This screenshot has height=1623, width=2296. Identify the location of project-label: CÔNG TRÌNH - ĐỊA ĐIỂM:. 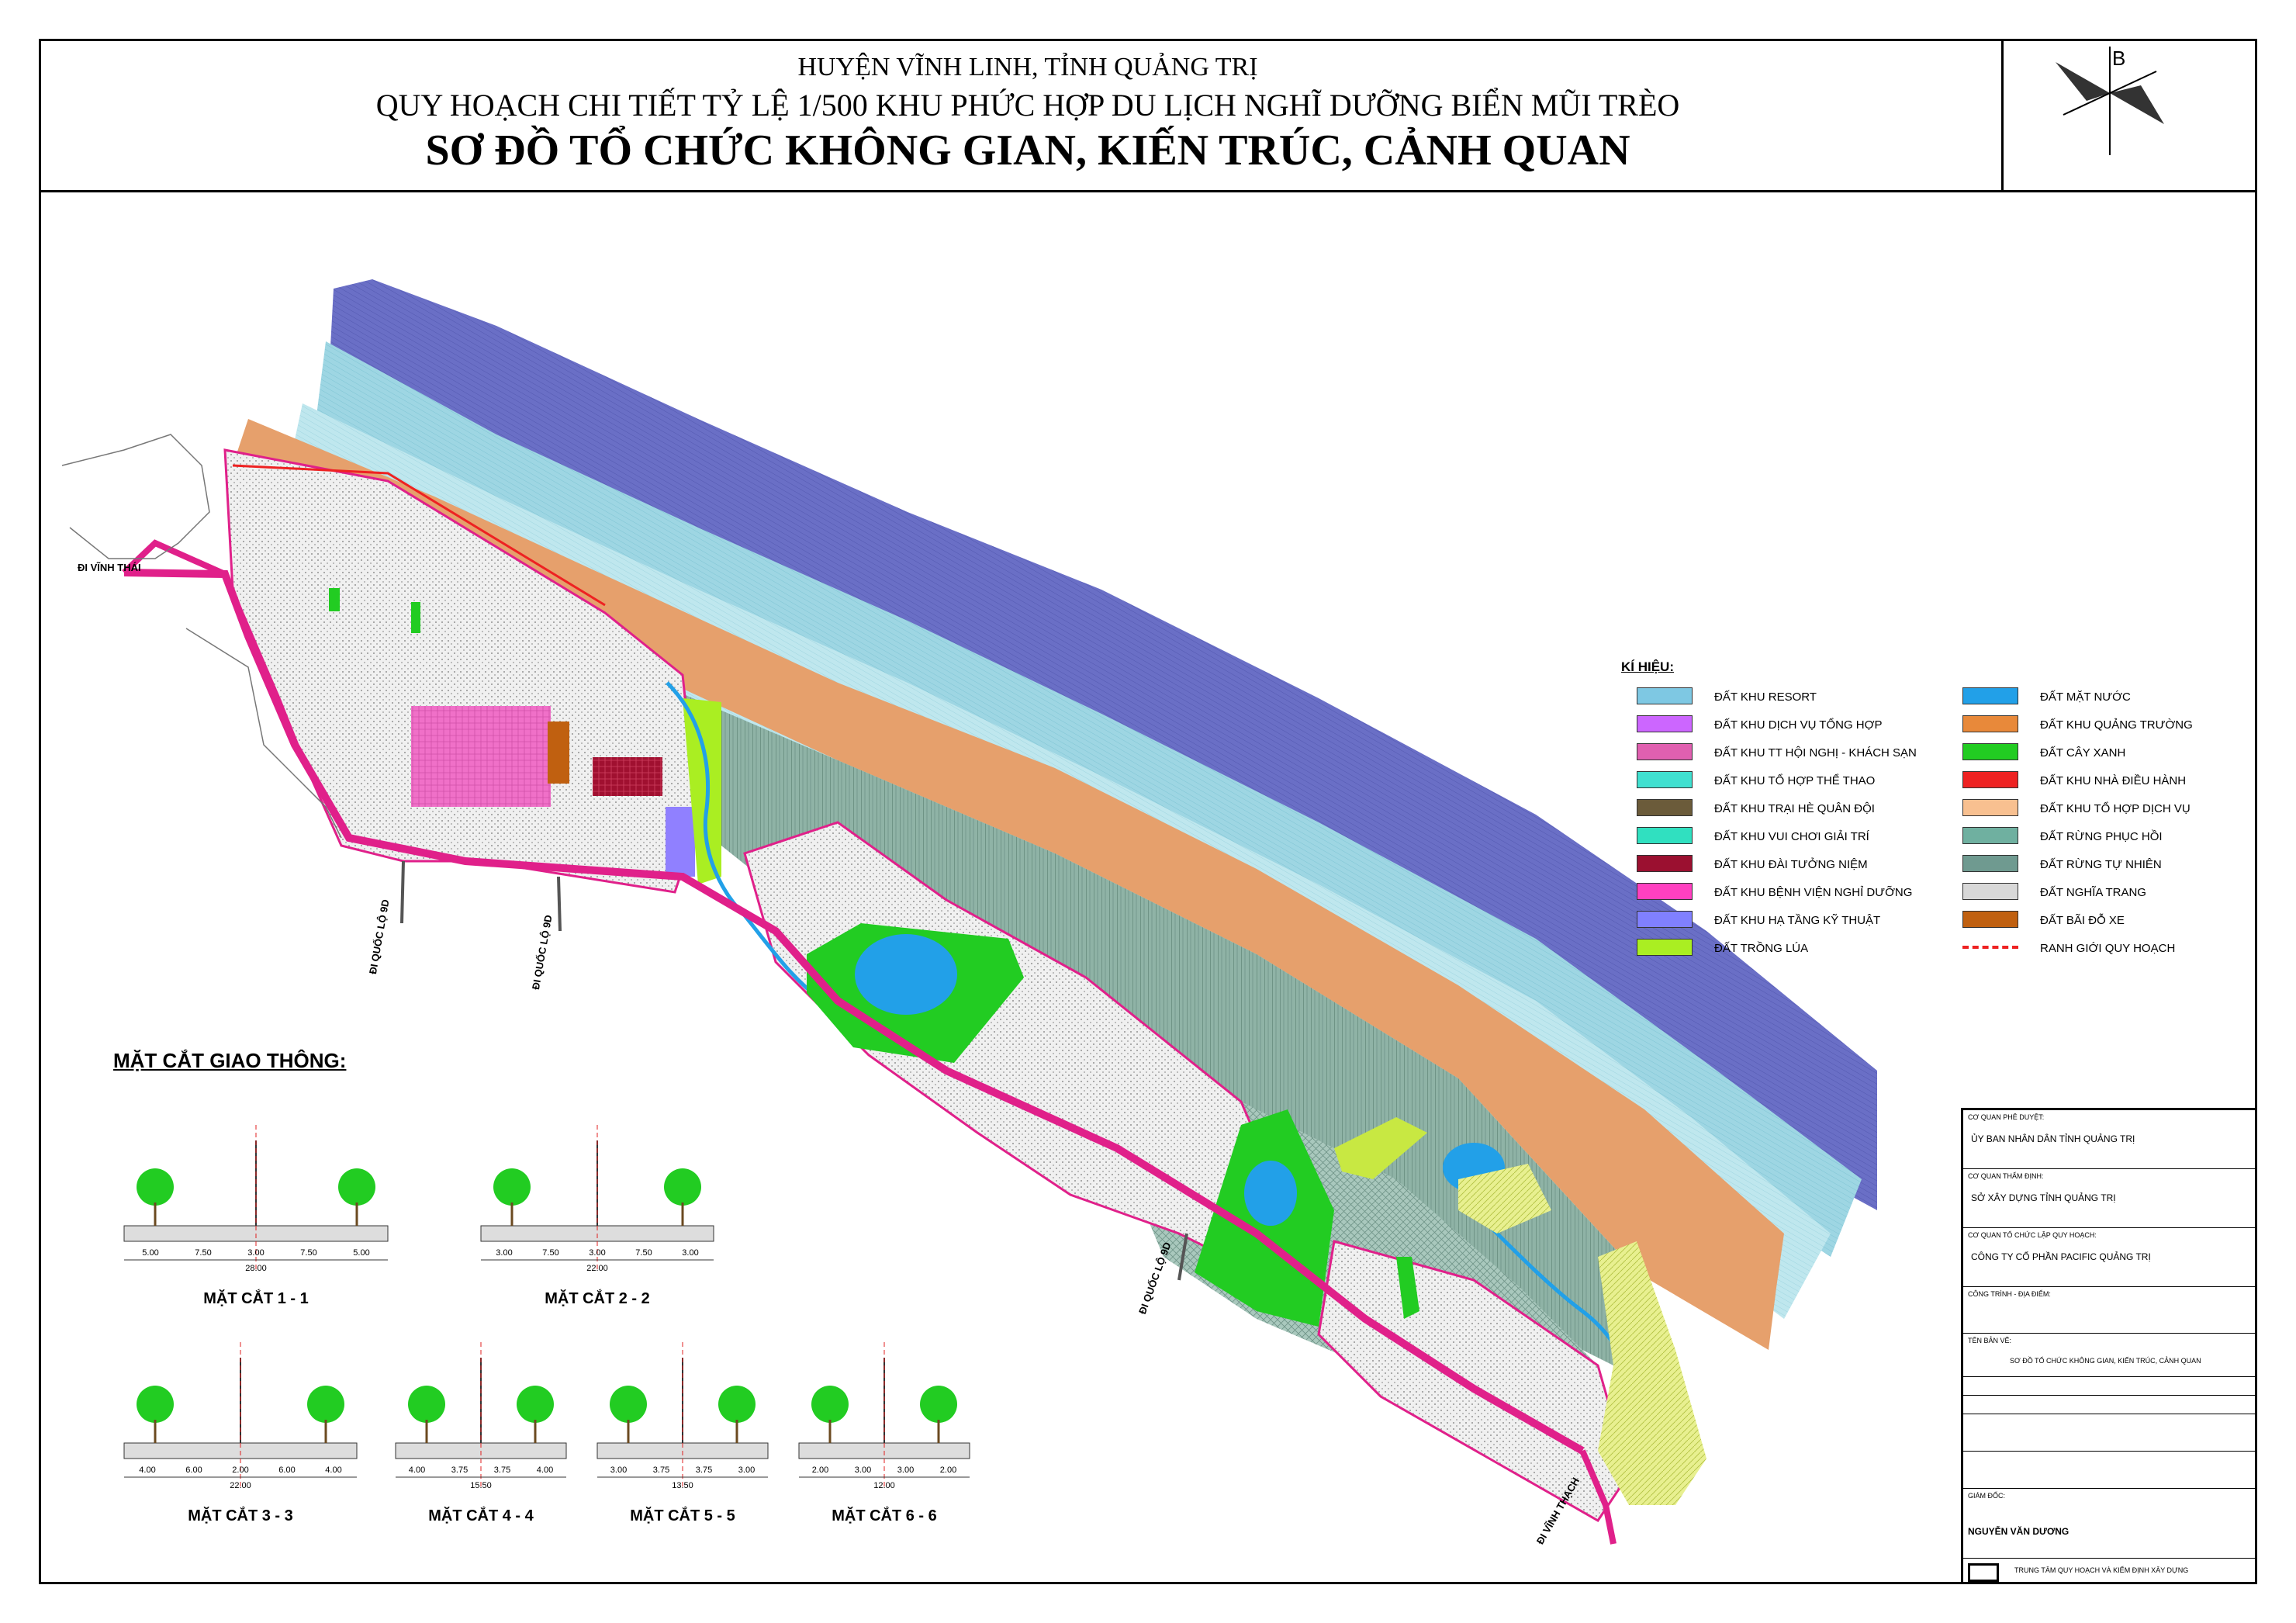
(2009, 1294).